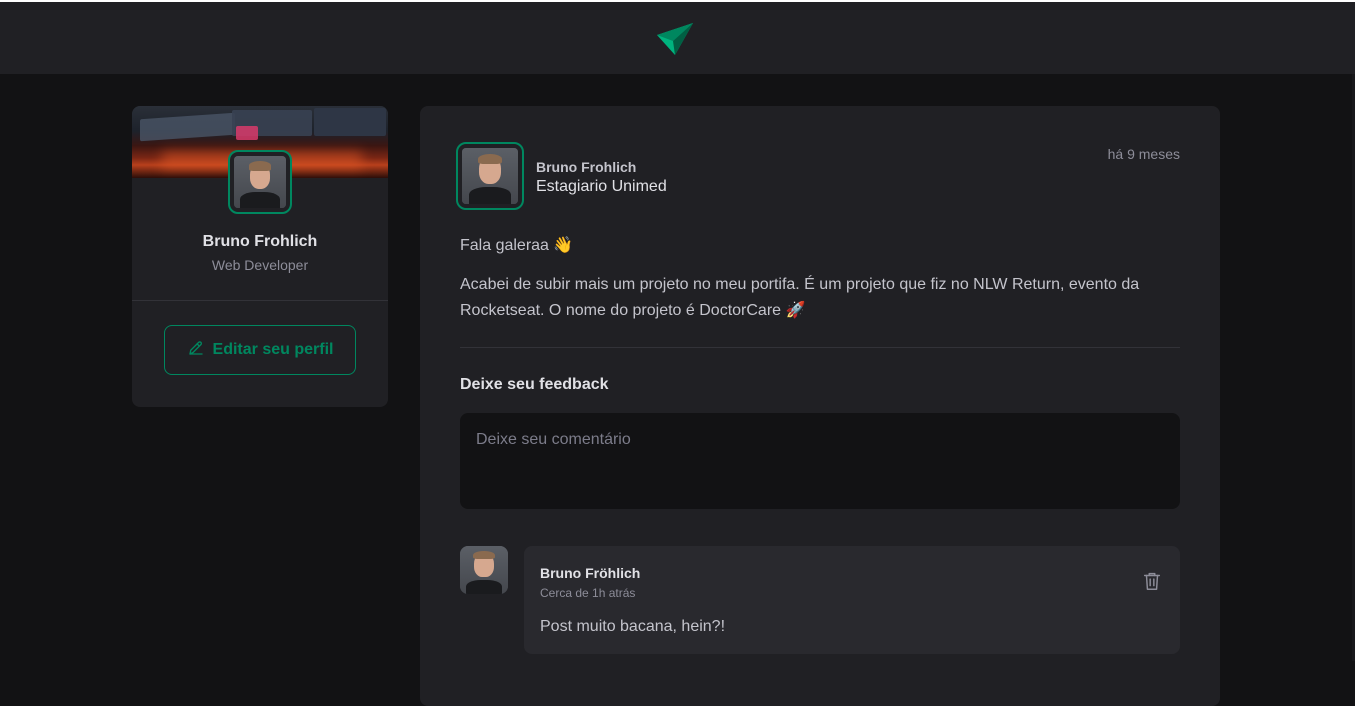  Describe the element at coordinates (601, 186) in the screenshot. I see `post-author-role: Estagiario Unimed` at that location.